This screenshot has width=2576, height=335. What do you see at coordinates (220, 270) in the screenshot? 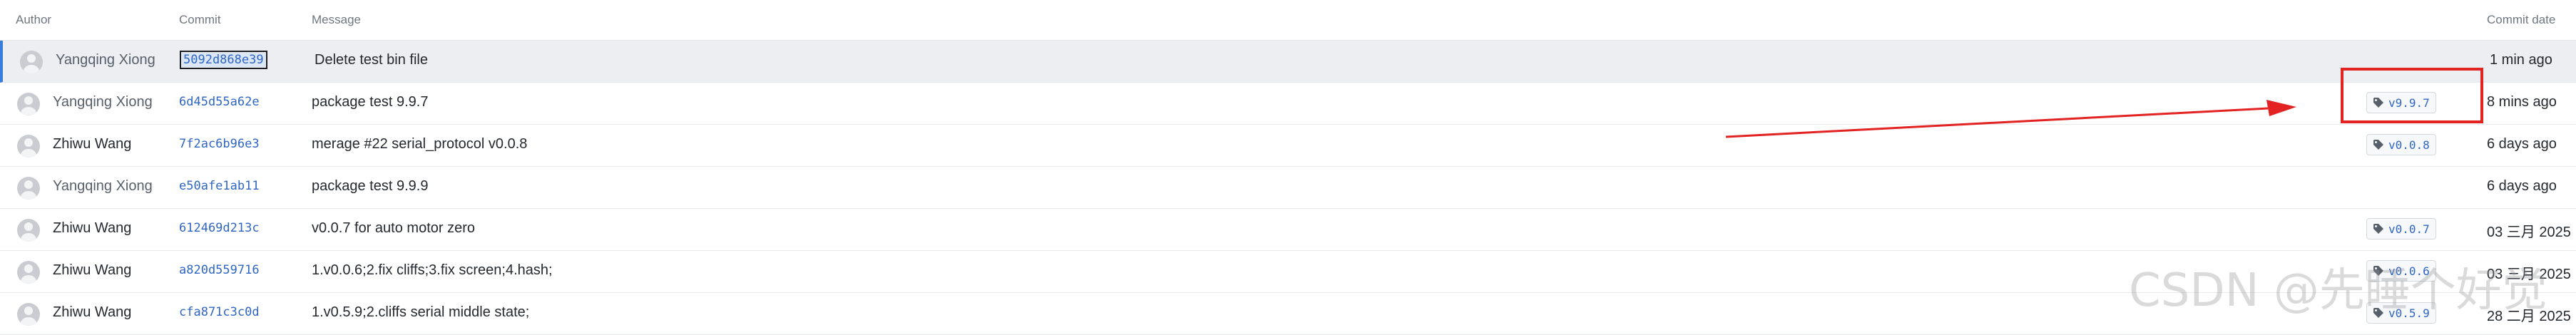
I see `commit-hash-link: a820d559716` at bounding box center [220, 270].